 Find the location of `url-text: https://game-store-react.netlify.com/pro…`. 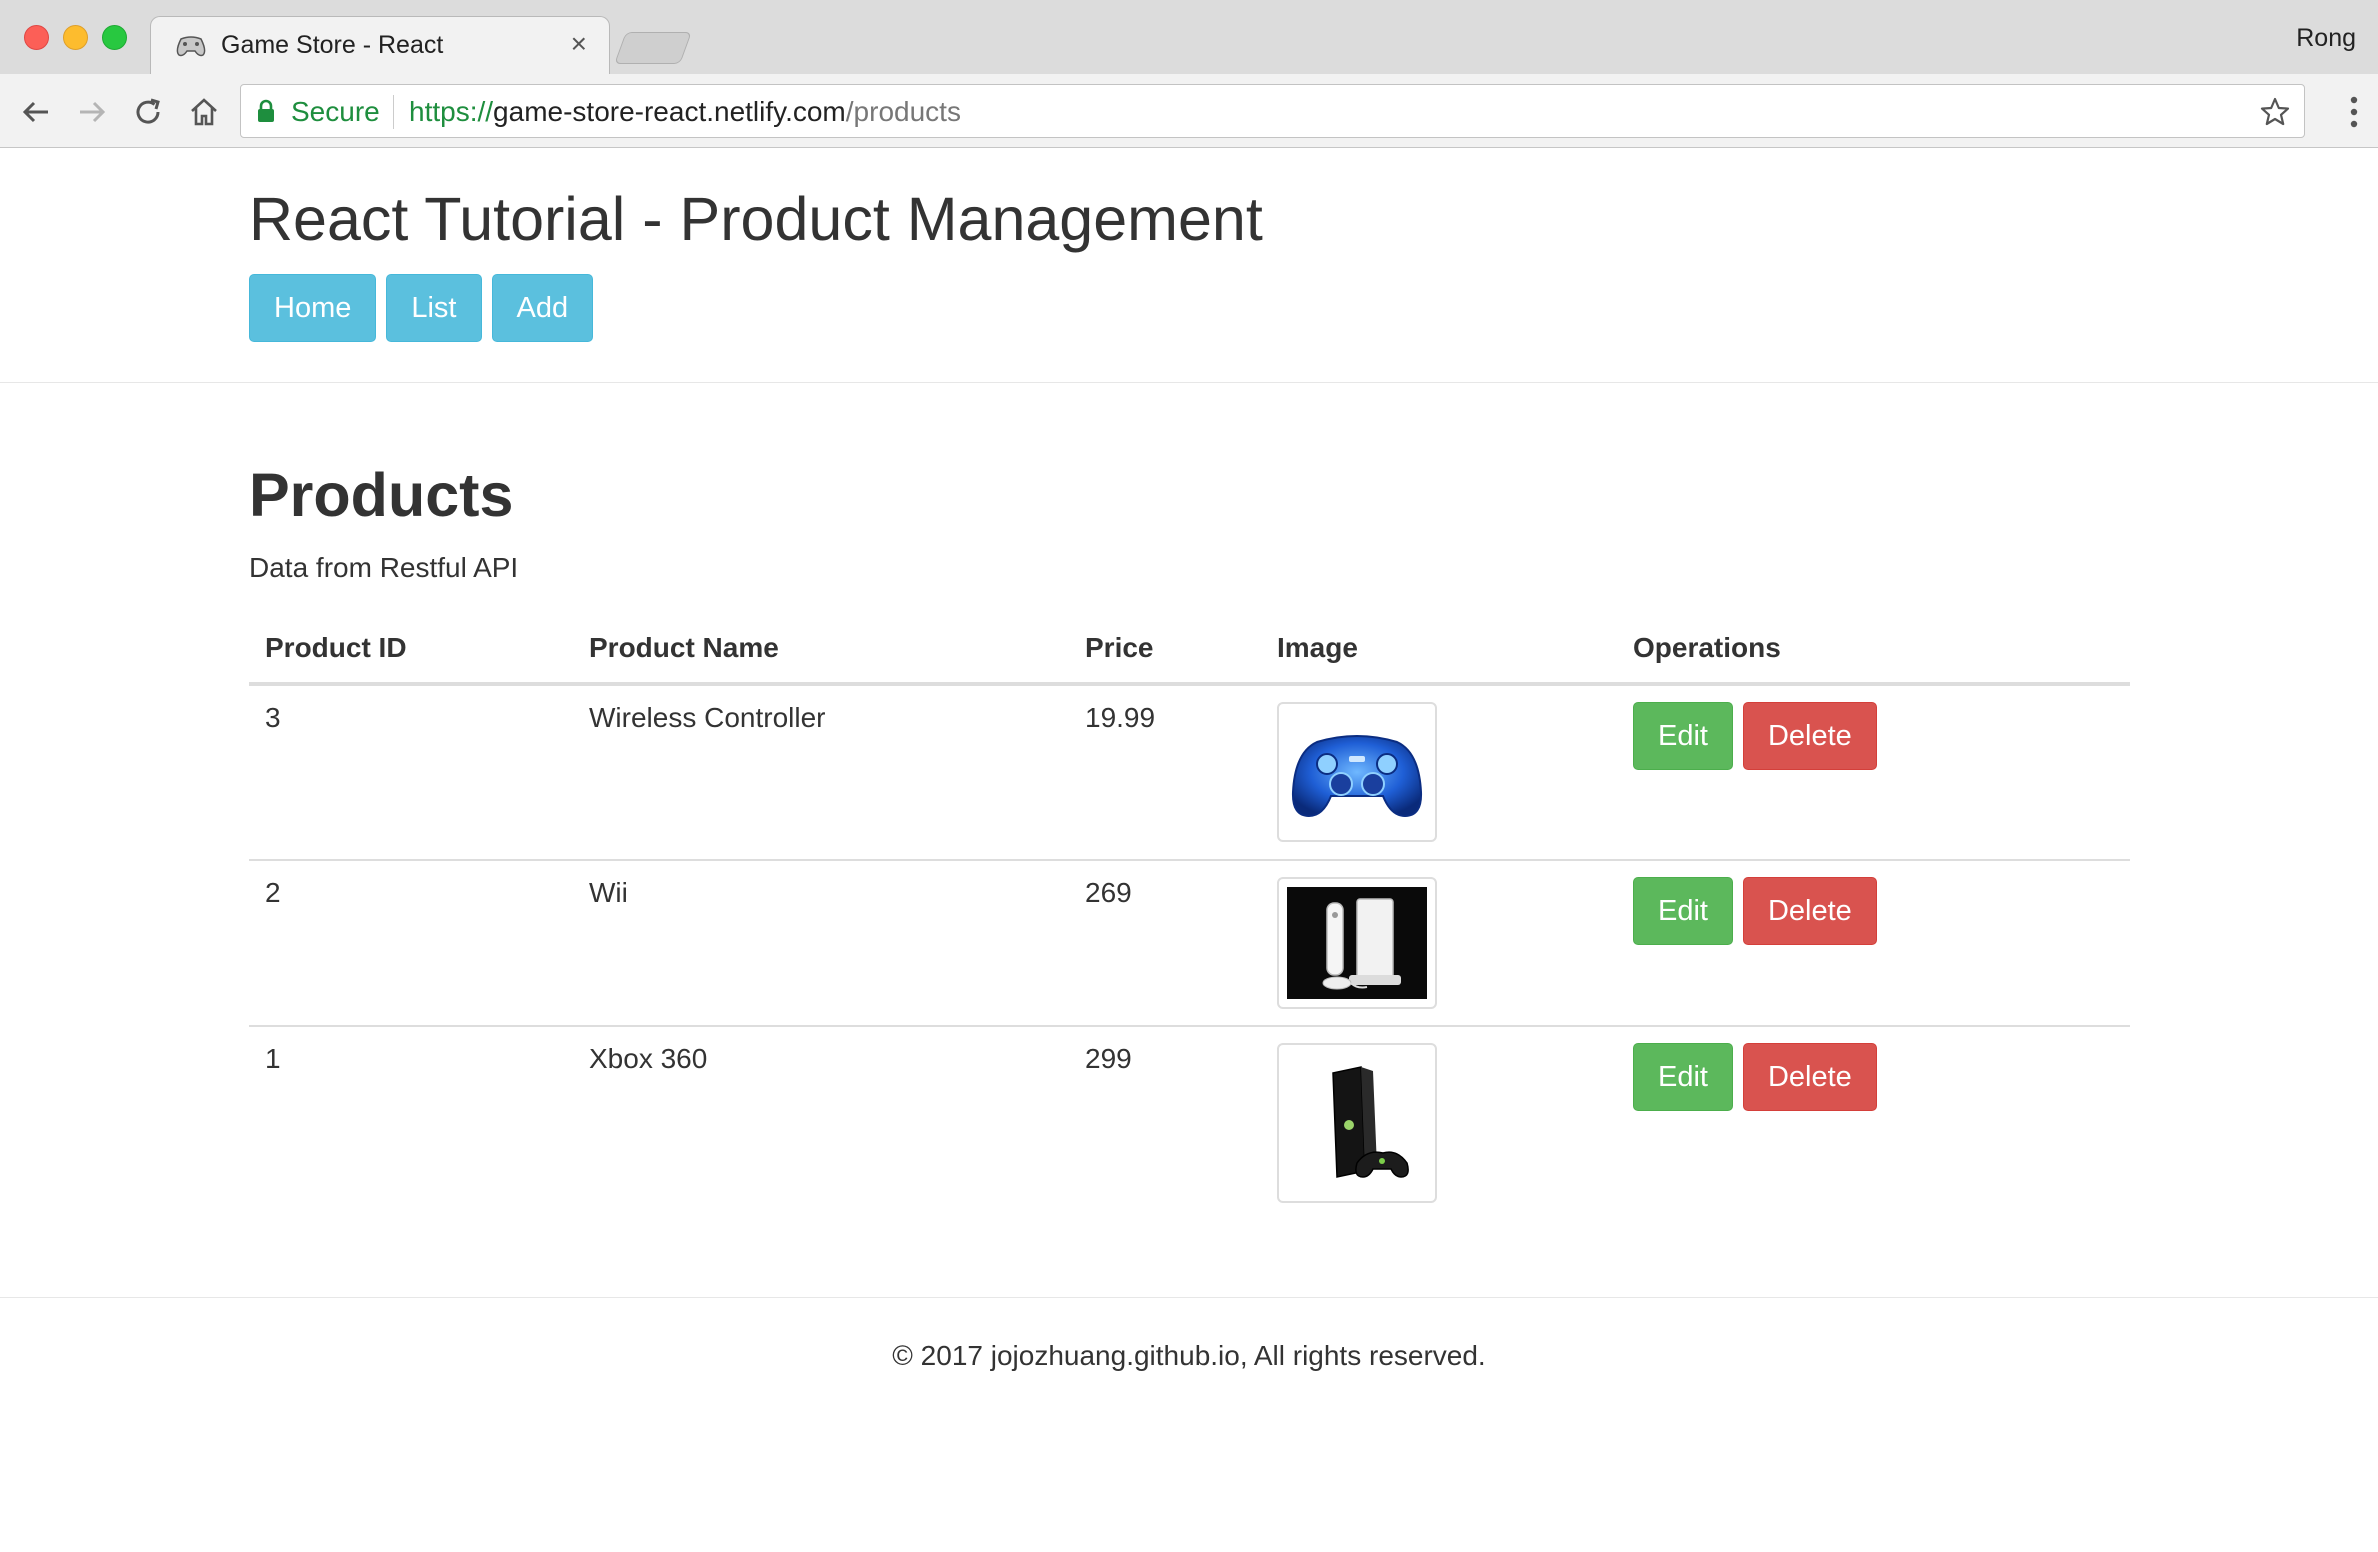

url-text: https://game-store-react.netlify.com/pro… is located at coordinates (685, 112).